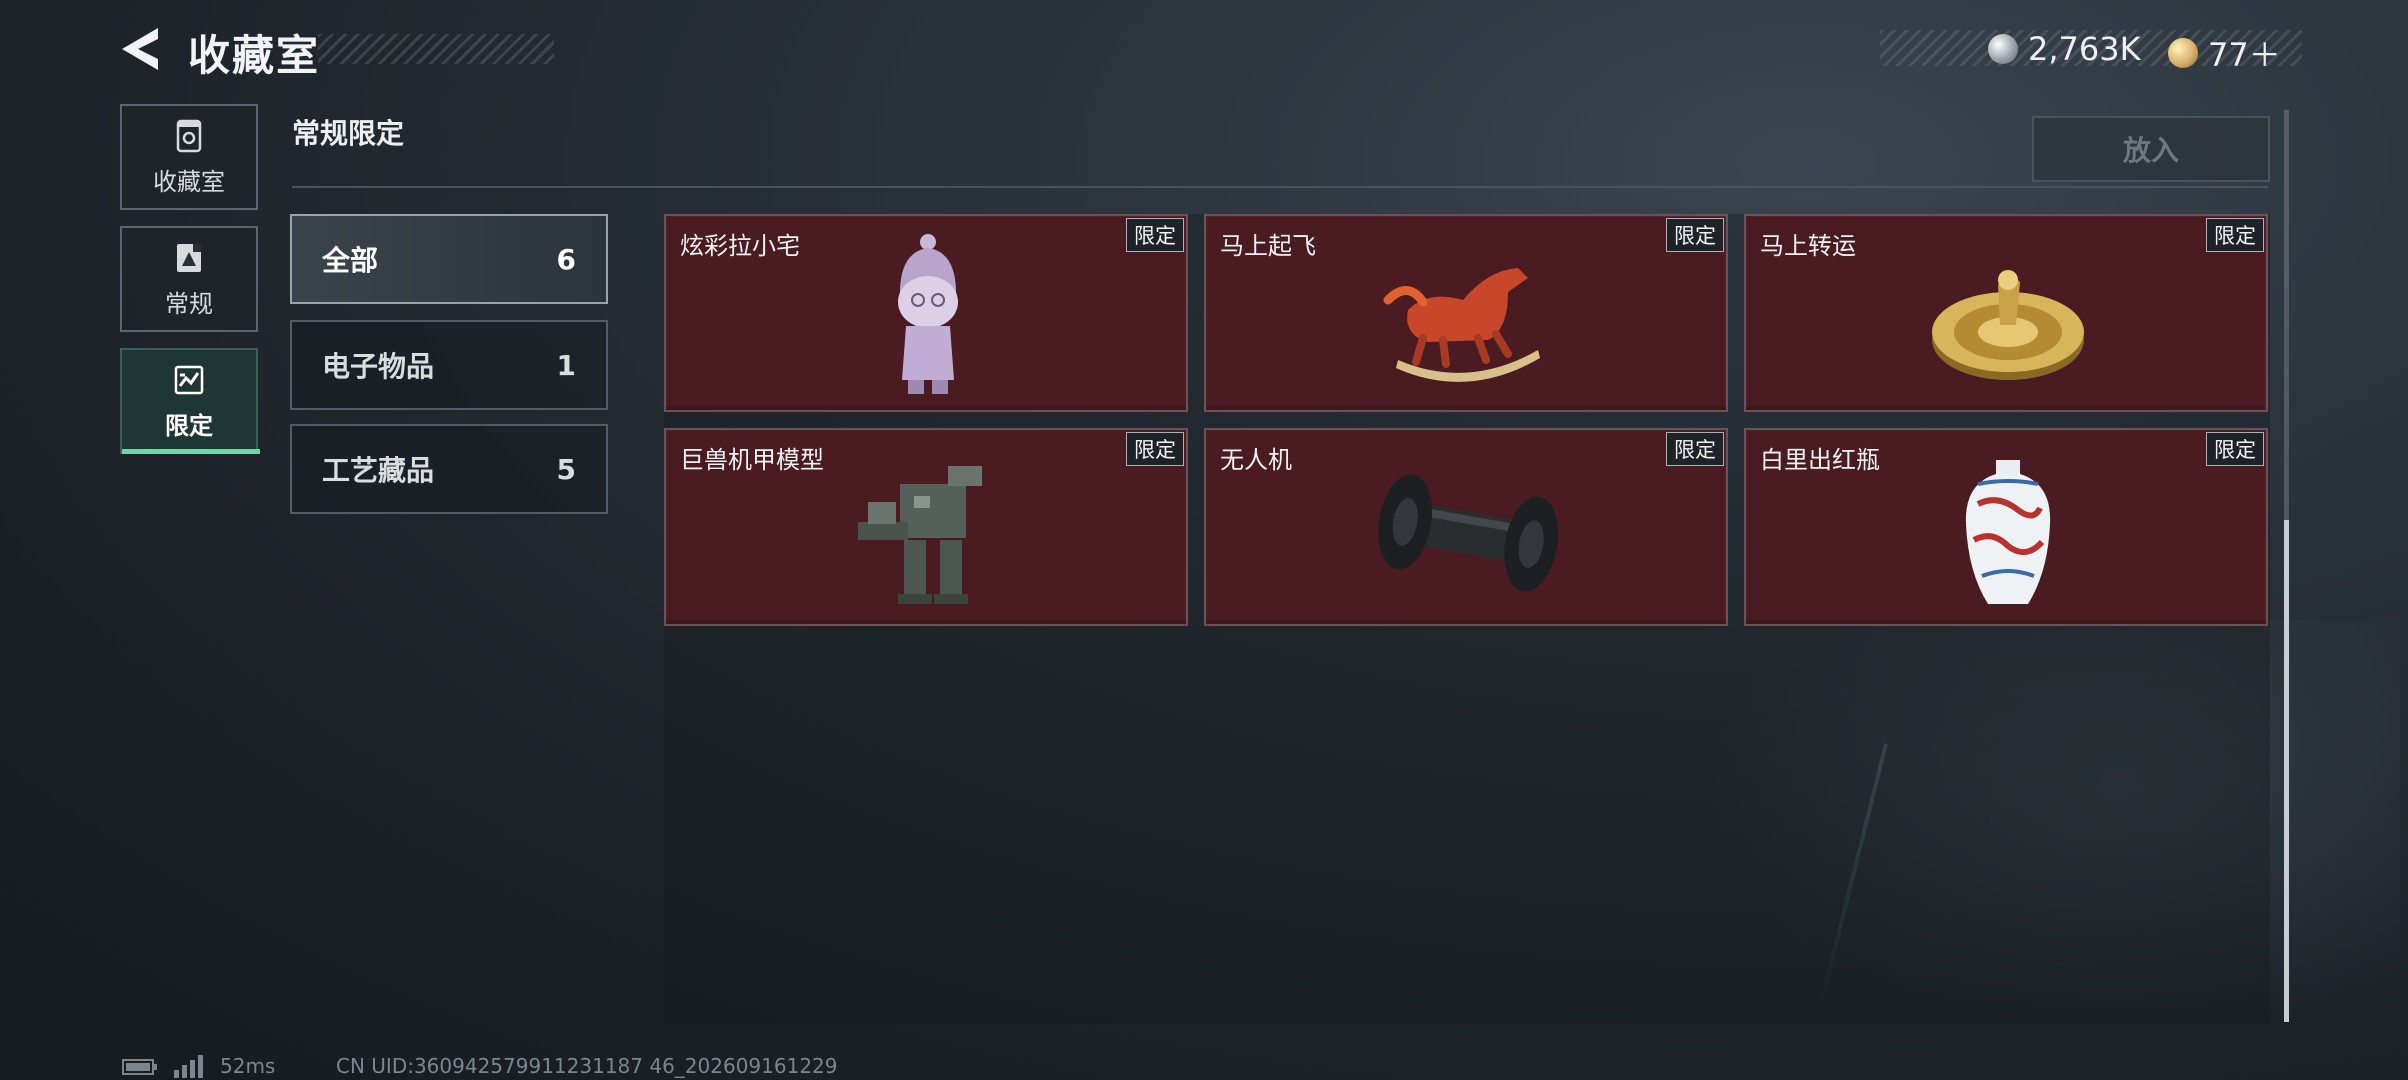 The image size is (2408, 1080). I want to click on standard-icon, so click(189, 257).